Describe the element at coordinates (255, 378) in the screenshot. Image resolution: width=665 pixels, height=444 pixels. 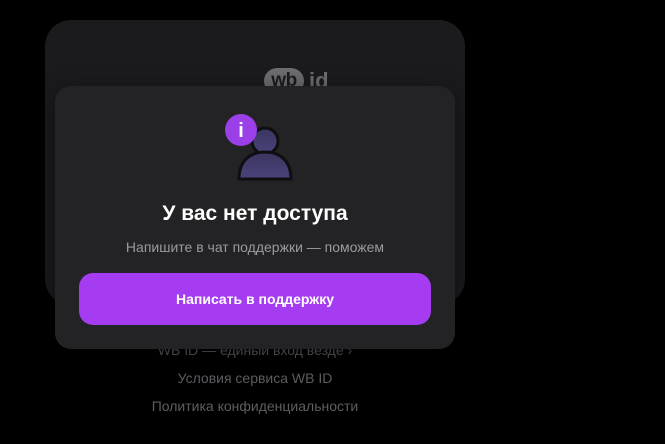
I see `footer-link-terms: Условия сервиса WB ID` at that location.